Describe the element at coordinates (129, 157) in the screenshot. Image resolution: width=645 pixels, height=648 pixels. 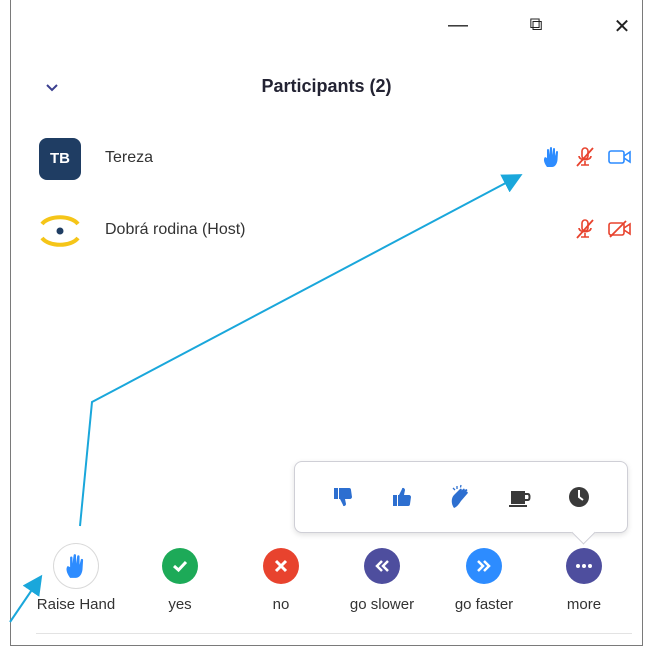
I see `participant-name: Tereza` at that location.